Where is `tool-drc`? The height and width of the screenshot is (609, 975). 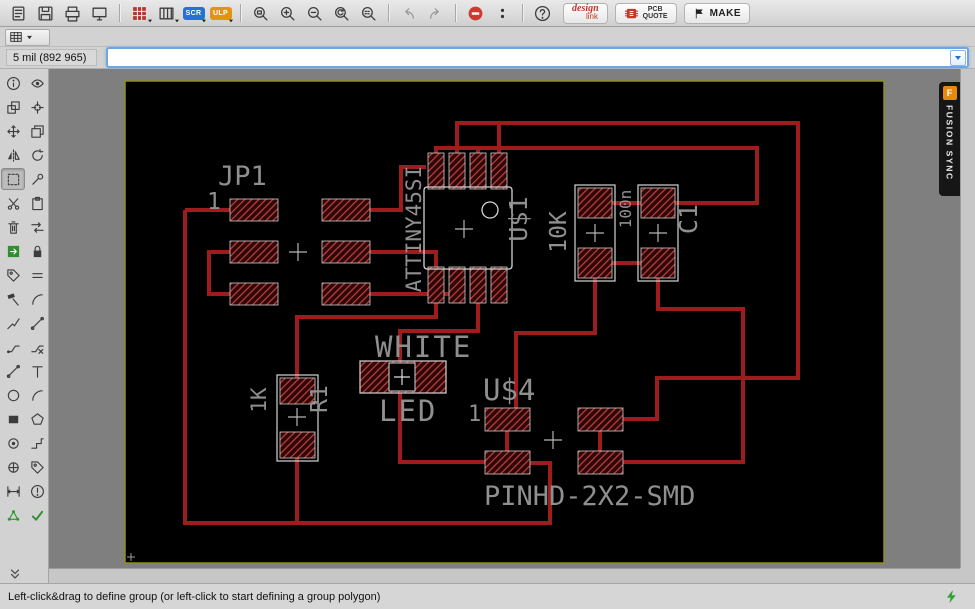 tool-drc is located at coordinates (37, 515).